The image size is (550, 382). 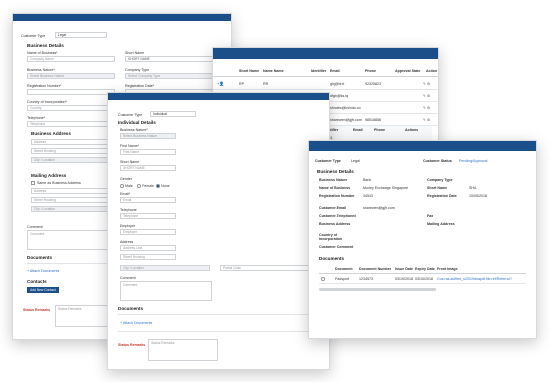 I want to click on address-input: Address Line, so click(x=148, y=248).